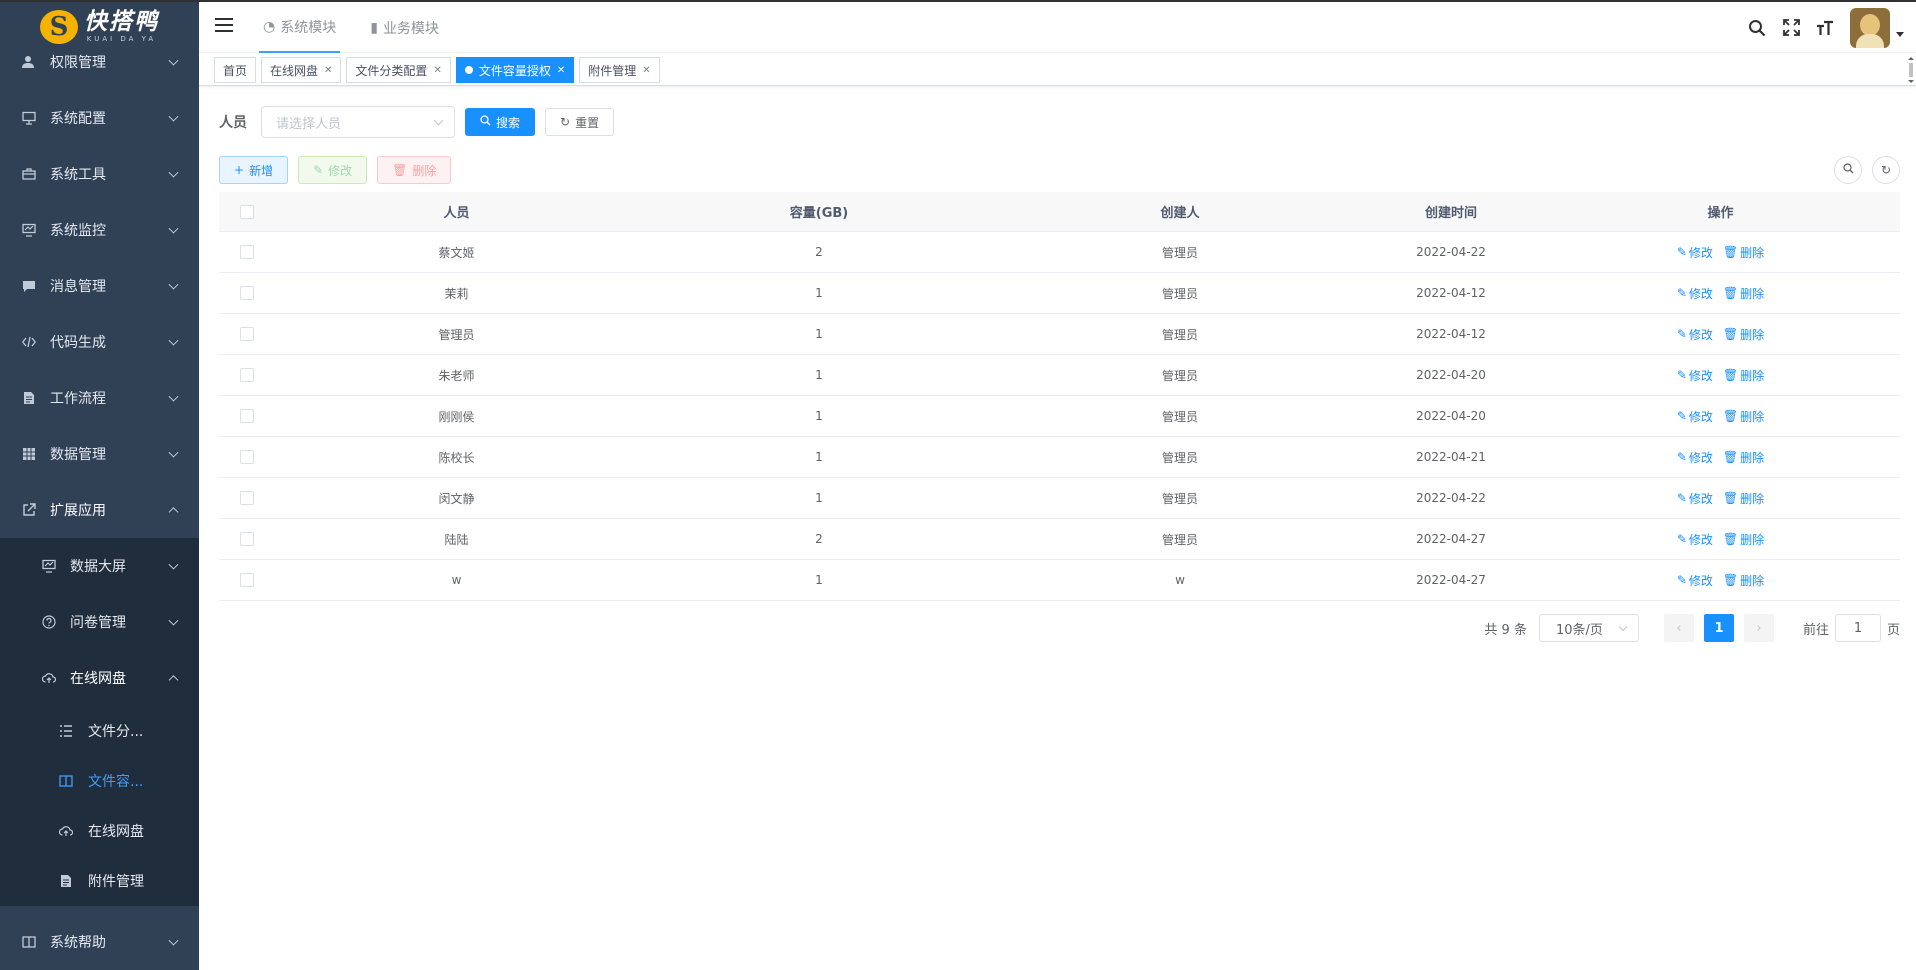 The height and width of the screenshot is (970, 1916). What do you see at coordinates (99, 881) in the screenshot?
I see `sidebar-item-attachment: 附件管理` at bounding box center [99, 881].